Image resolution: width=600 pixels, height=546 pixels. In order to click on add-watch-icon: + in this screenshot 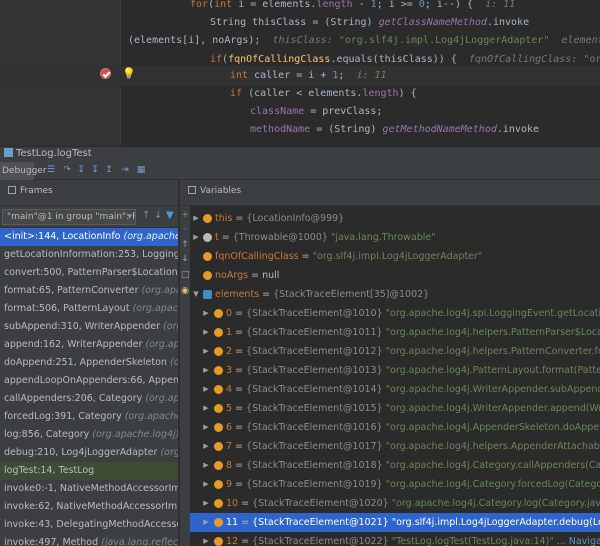, I will do `click(185, 215)`.